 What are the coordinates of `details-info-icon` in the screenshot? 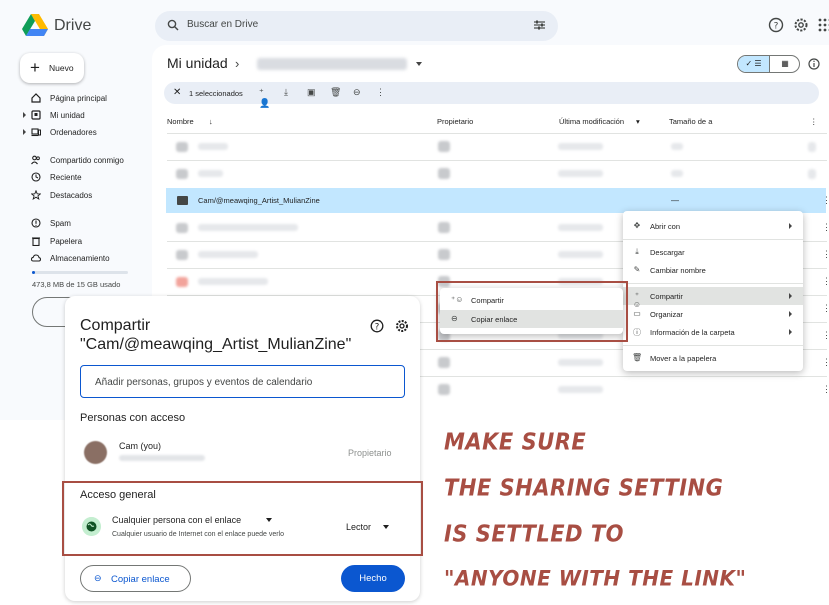 It's located at (814, 64).